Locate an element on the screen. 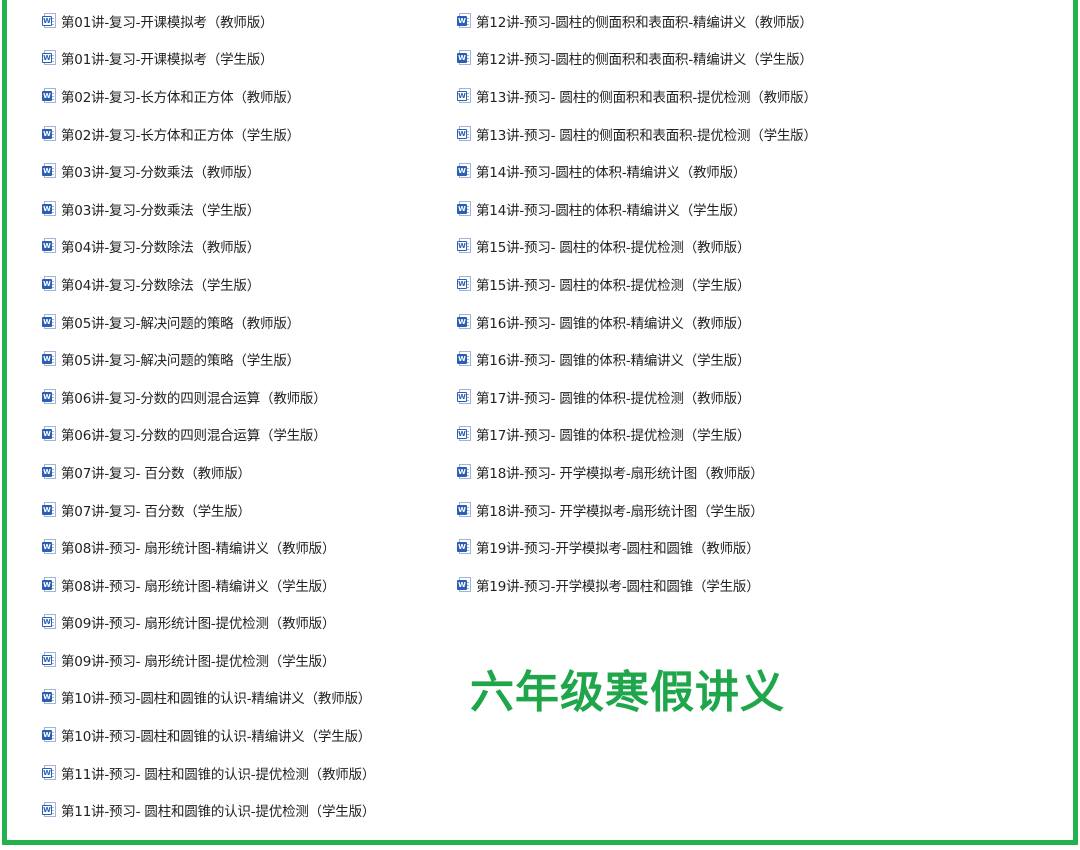 This screenshot has height=850, width=1080. file-item: W 第14讲-预习-圆柱的体积-精编讲义（教师版） is located at coordinates (637, 171).